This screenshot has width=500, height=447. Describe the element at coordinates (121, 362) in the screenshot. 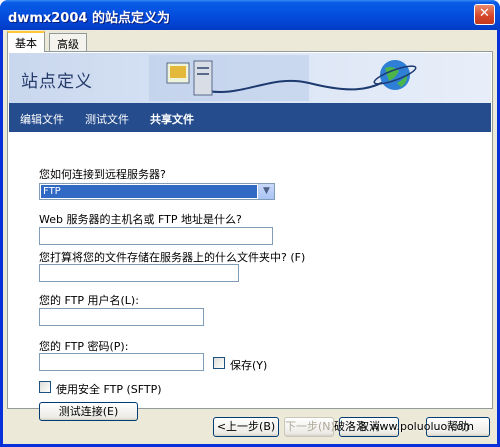

I see `password-input` at that location.